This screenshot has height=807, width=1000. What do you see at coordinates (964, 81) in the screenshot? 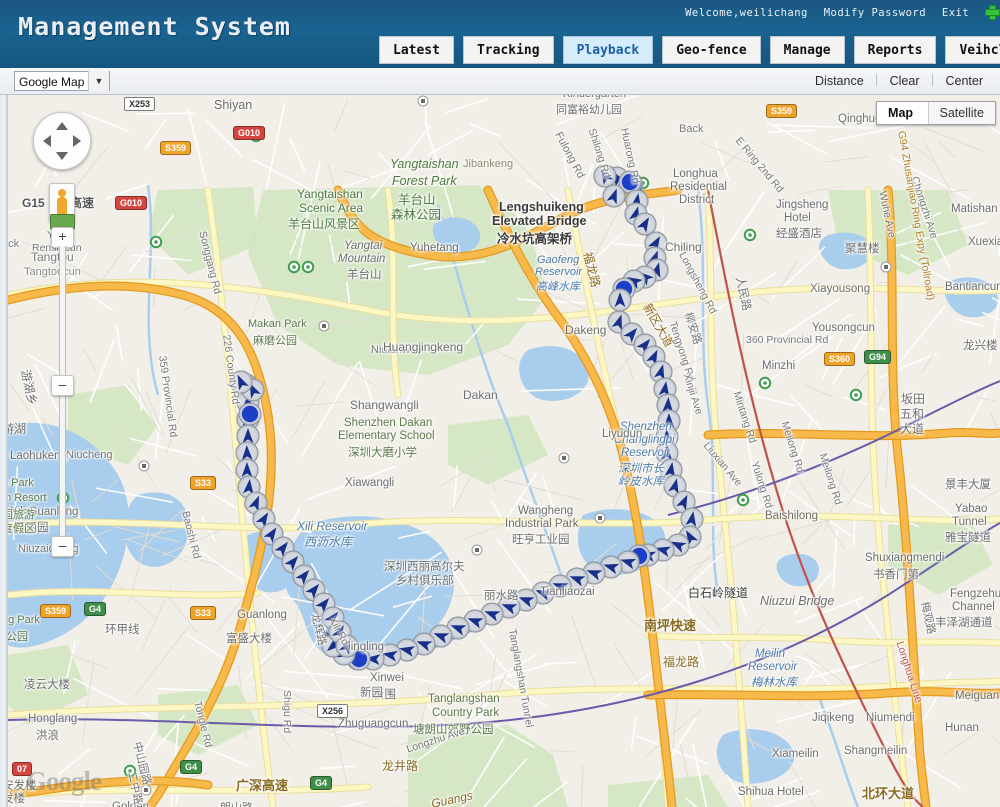
I see `center-tool-link: Center` at bounding box center [964, 81].